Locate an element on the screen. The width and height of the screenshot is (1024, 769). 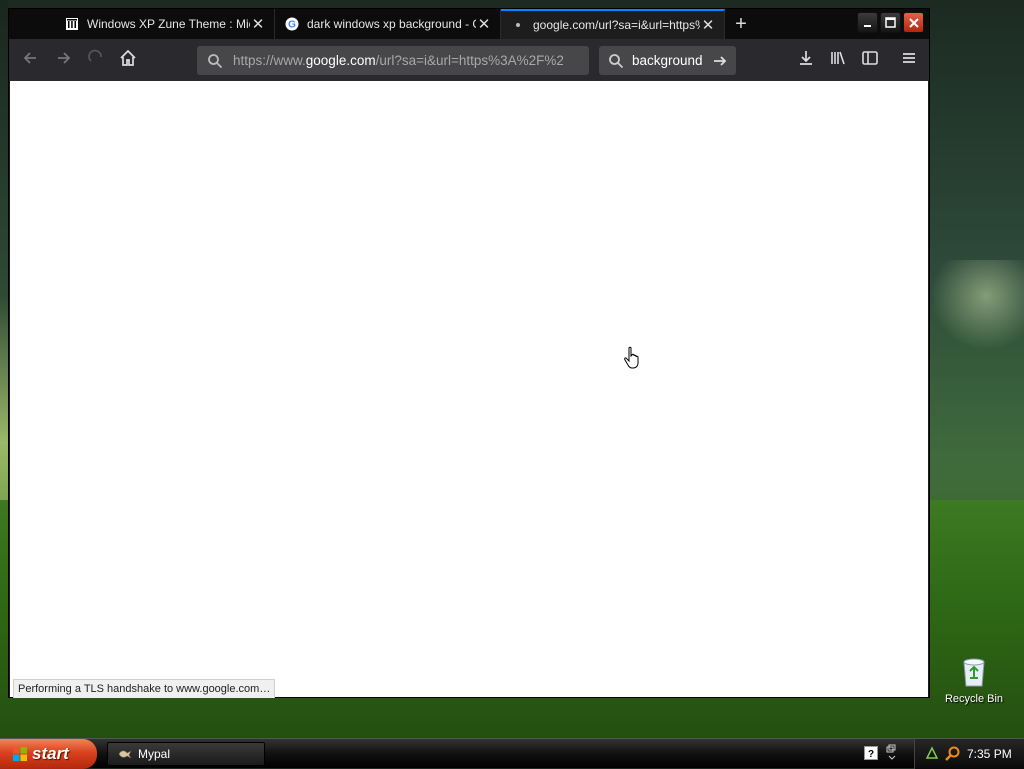
tab-dark-windows-xp-background: G dark windows xp background - Goo ✕ is located at coordinates (388, 24).